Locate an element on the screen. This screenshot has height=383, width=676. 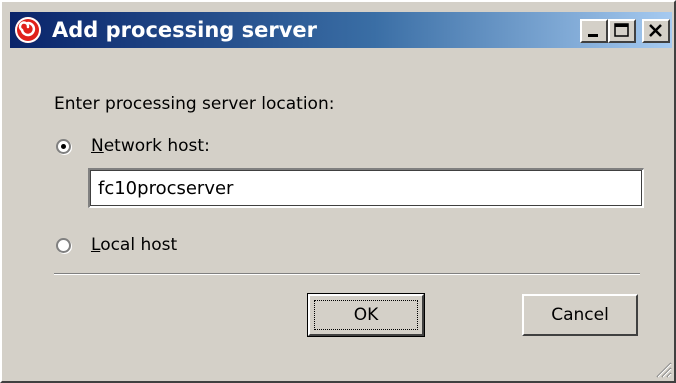
cancel-button-label: Cancel is located at coordinates (580, 315).